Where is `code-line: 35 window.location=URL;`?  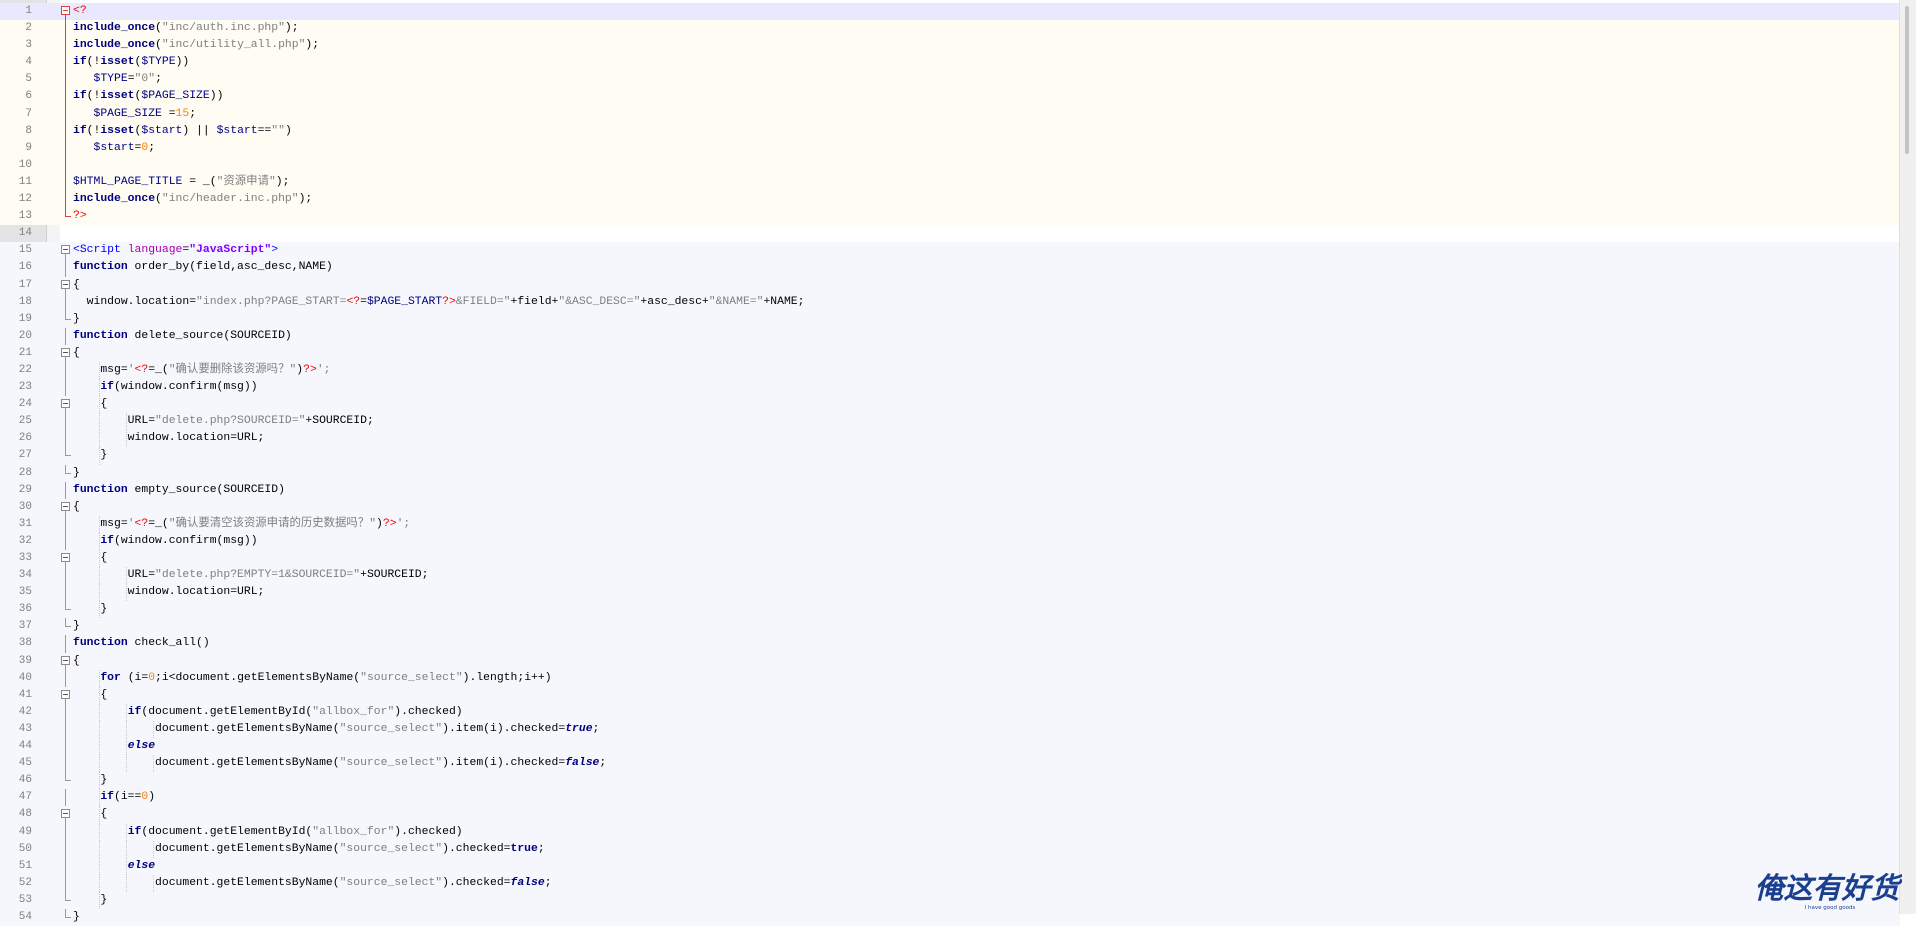
code-line: 35 window.location=URL; is located at coordinates (950, 593).